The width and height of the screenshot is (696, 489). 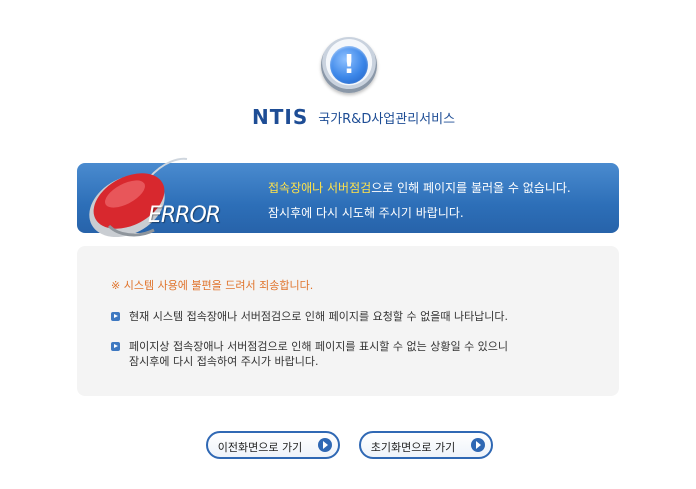 I want to click on warning-icon-inner: !, so click(x=349, y=65).